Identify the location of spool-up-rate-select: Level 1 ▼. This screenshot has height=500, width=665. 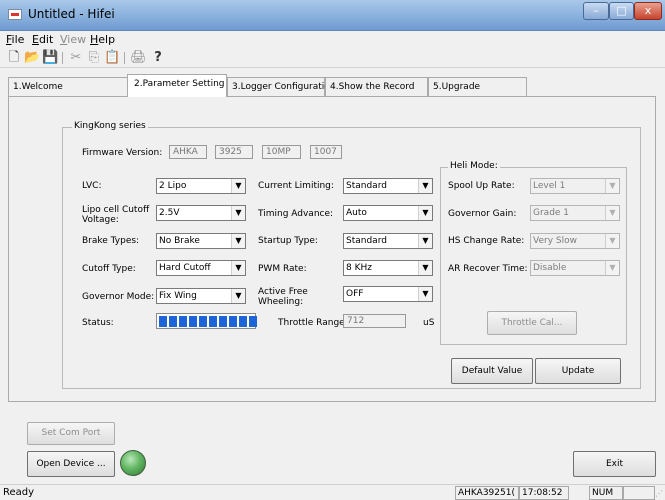
(575, 186).